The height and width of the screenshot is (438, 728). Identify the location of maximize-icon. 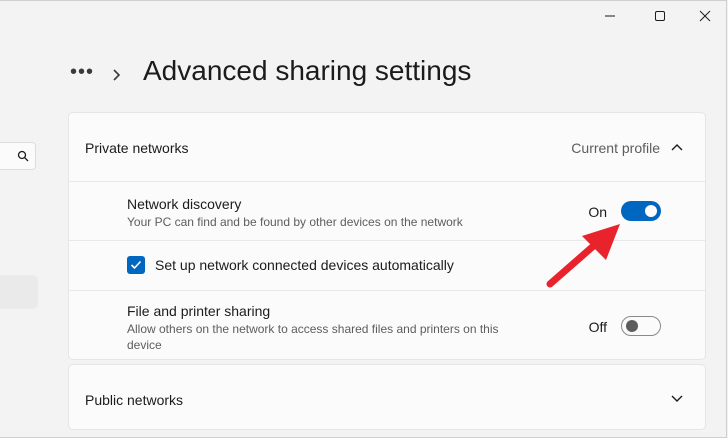
(660, 16).